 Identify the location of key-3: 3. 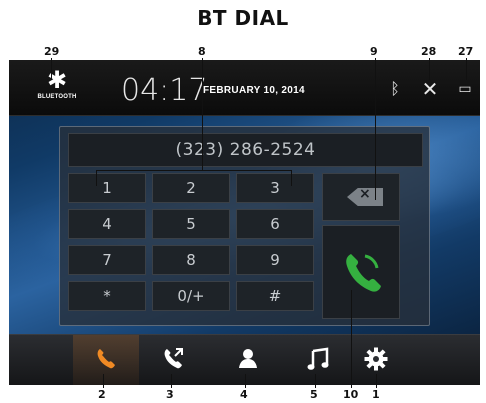
(275, 188).